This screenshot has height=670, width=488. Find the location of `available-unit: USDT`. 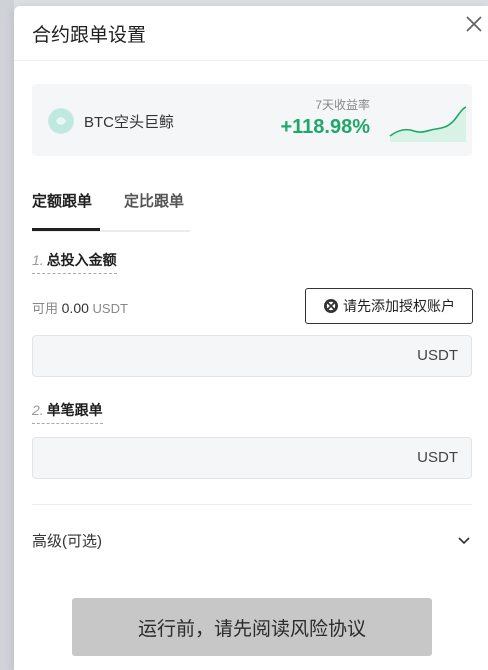

available-unit: USDT is located at coordinates (110, 308).